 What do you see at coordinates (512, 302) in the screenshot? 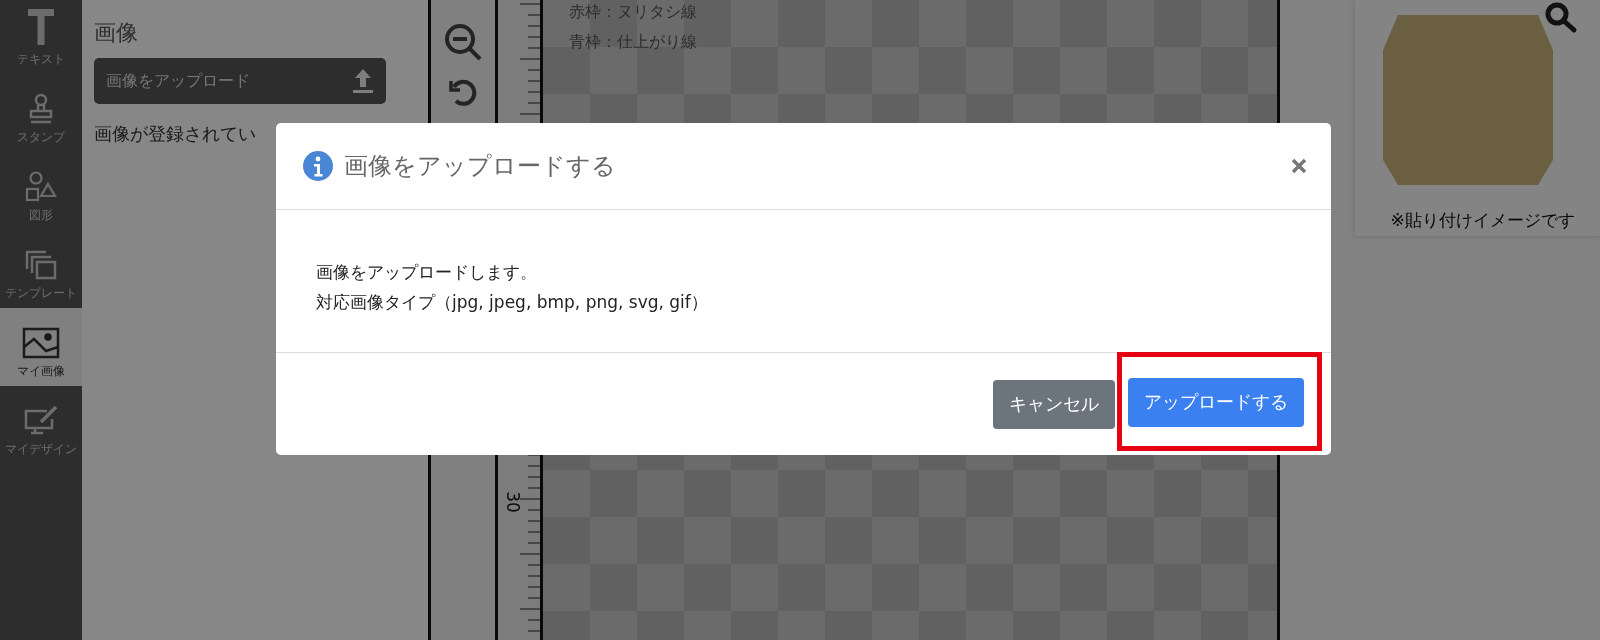
I see `dialog-text: 対応画像タイプ（jpg, jpeg, bmp, png, svg, gif）` at bounding box center [512, 302].